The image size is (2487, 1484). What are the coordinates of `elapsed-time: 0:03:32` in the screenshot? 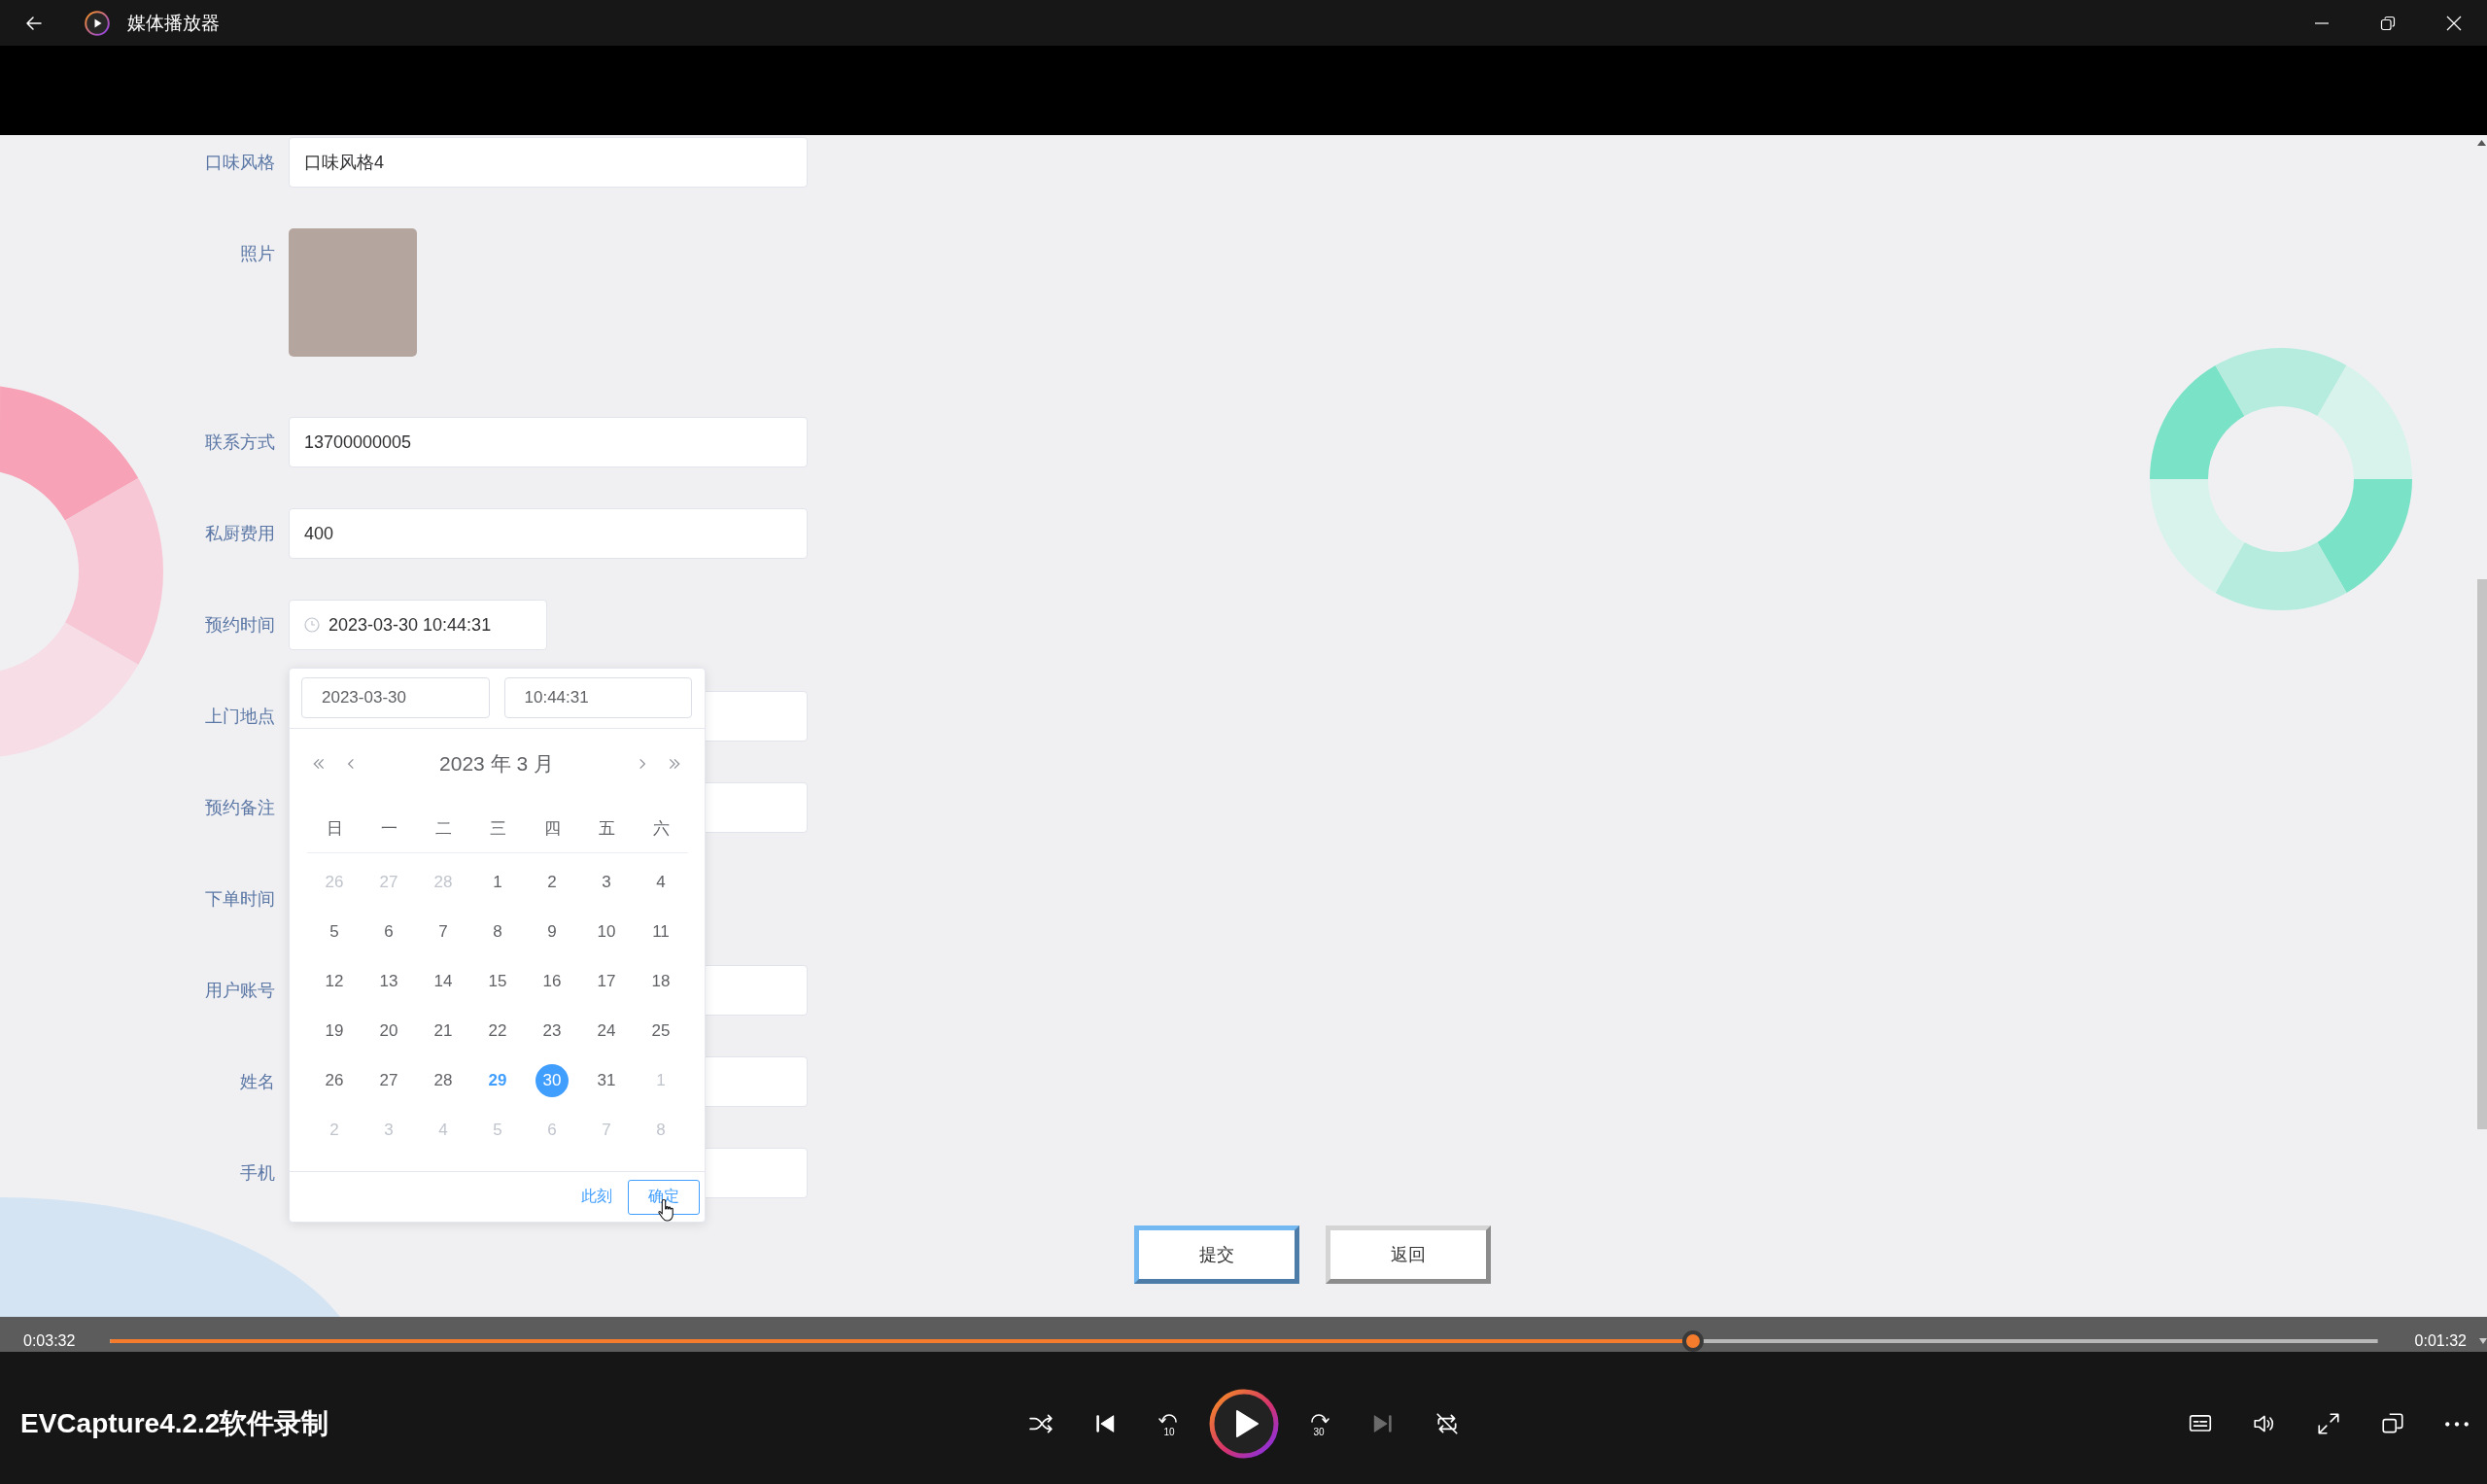 It's located at (50, 1341).